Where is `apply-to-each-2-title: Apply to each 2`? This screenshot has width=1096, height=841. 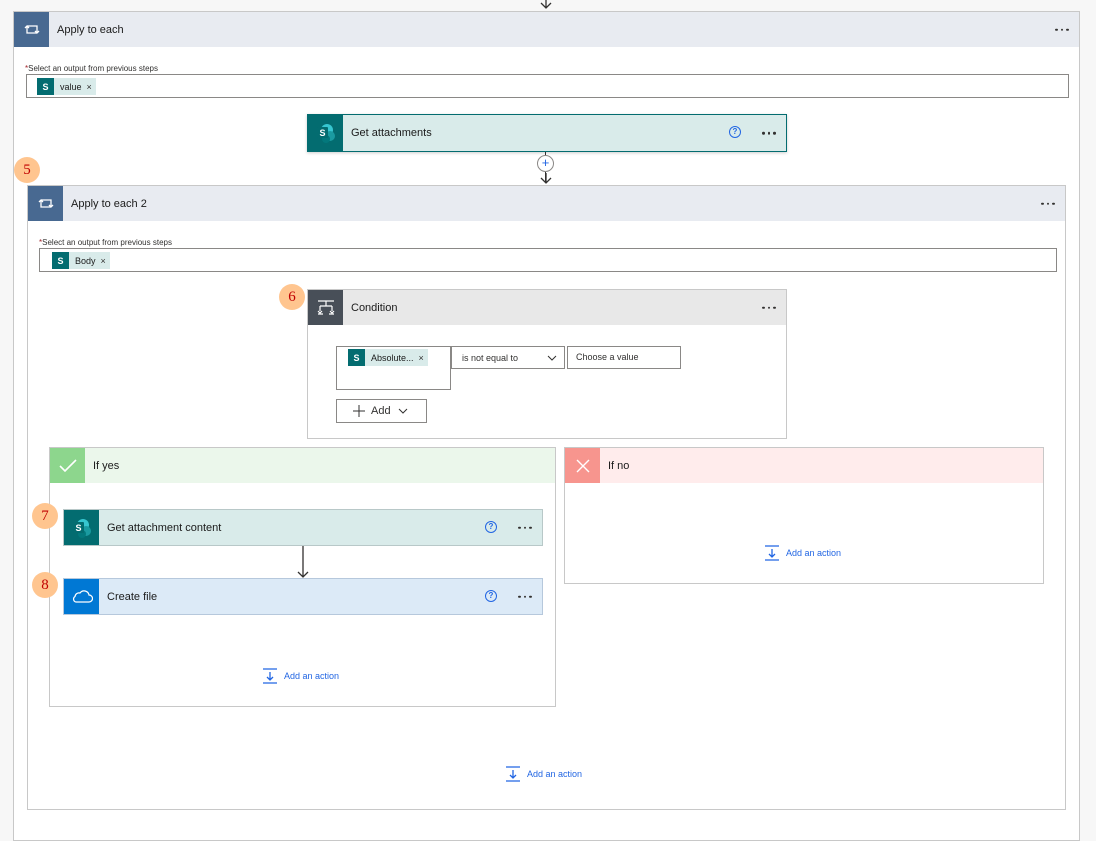
apply-to-each-2-title: Apply to each 2 is located at coordinates (109, 203).